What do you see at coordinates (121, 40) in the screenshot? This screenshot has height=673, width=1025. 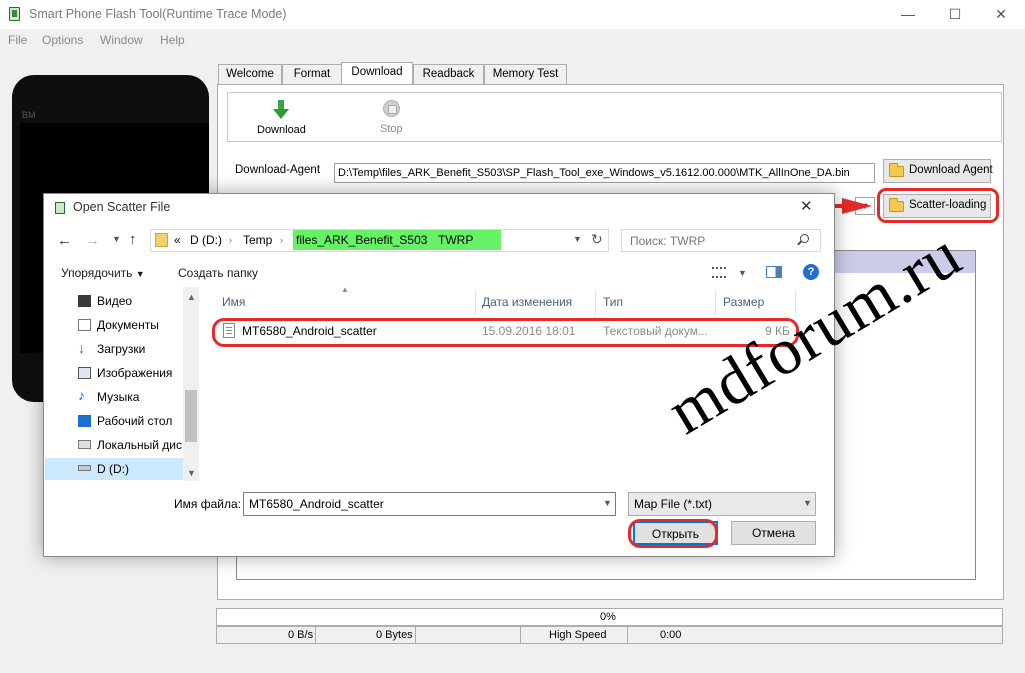 I see `menu-window: Window` at bounding box center [121, 40].